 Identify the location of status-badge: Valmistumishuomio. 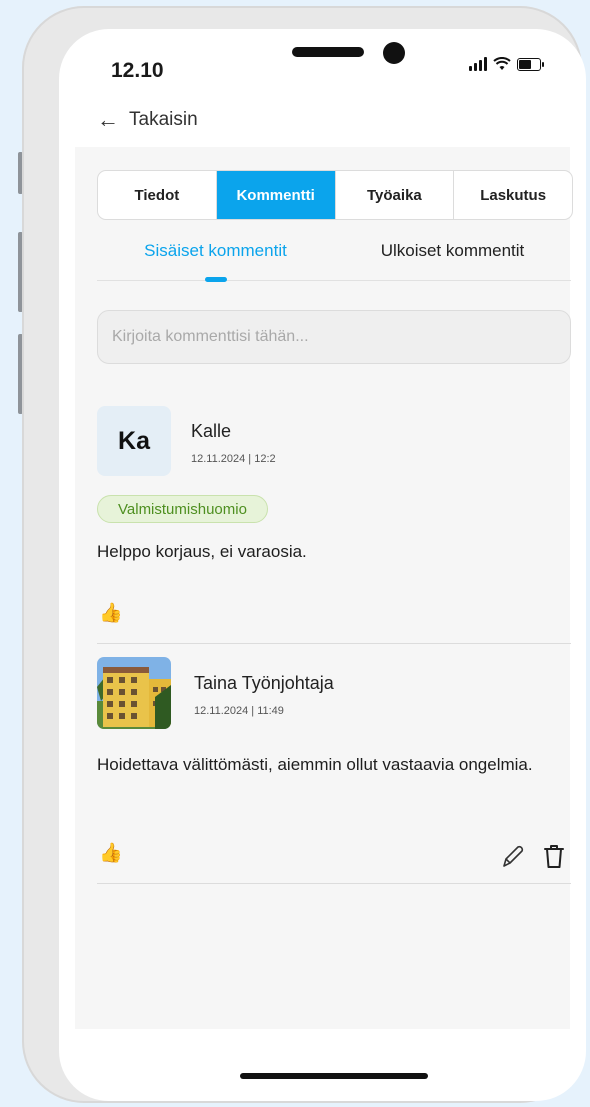
(182, 509).